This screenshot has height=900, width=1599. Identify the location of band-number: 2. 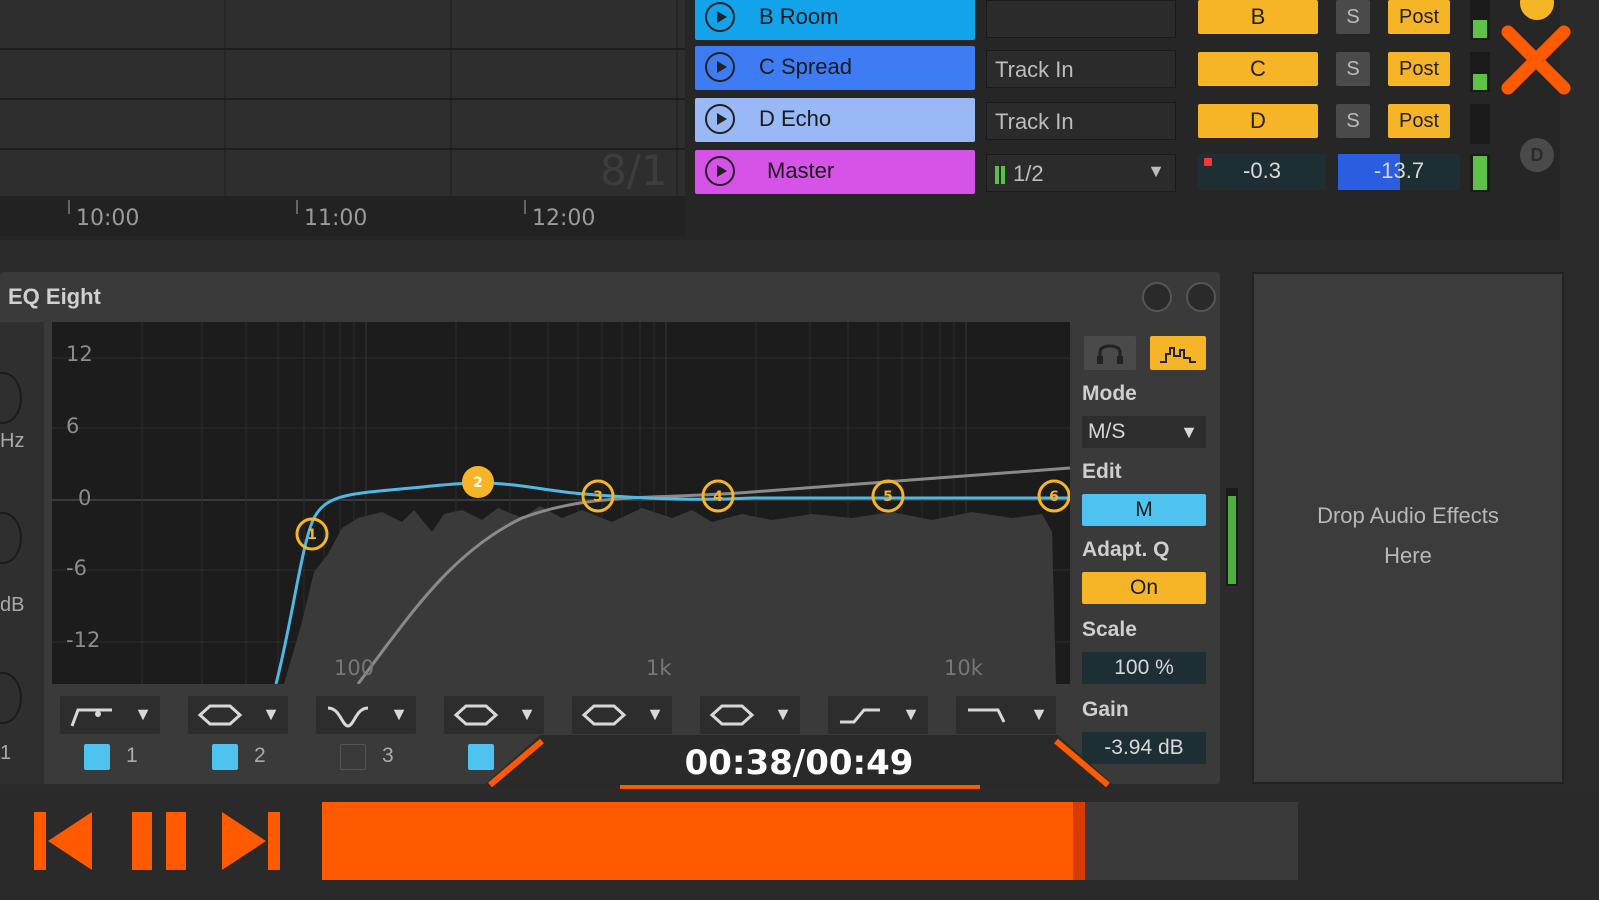
(260, 755).